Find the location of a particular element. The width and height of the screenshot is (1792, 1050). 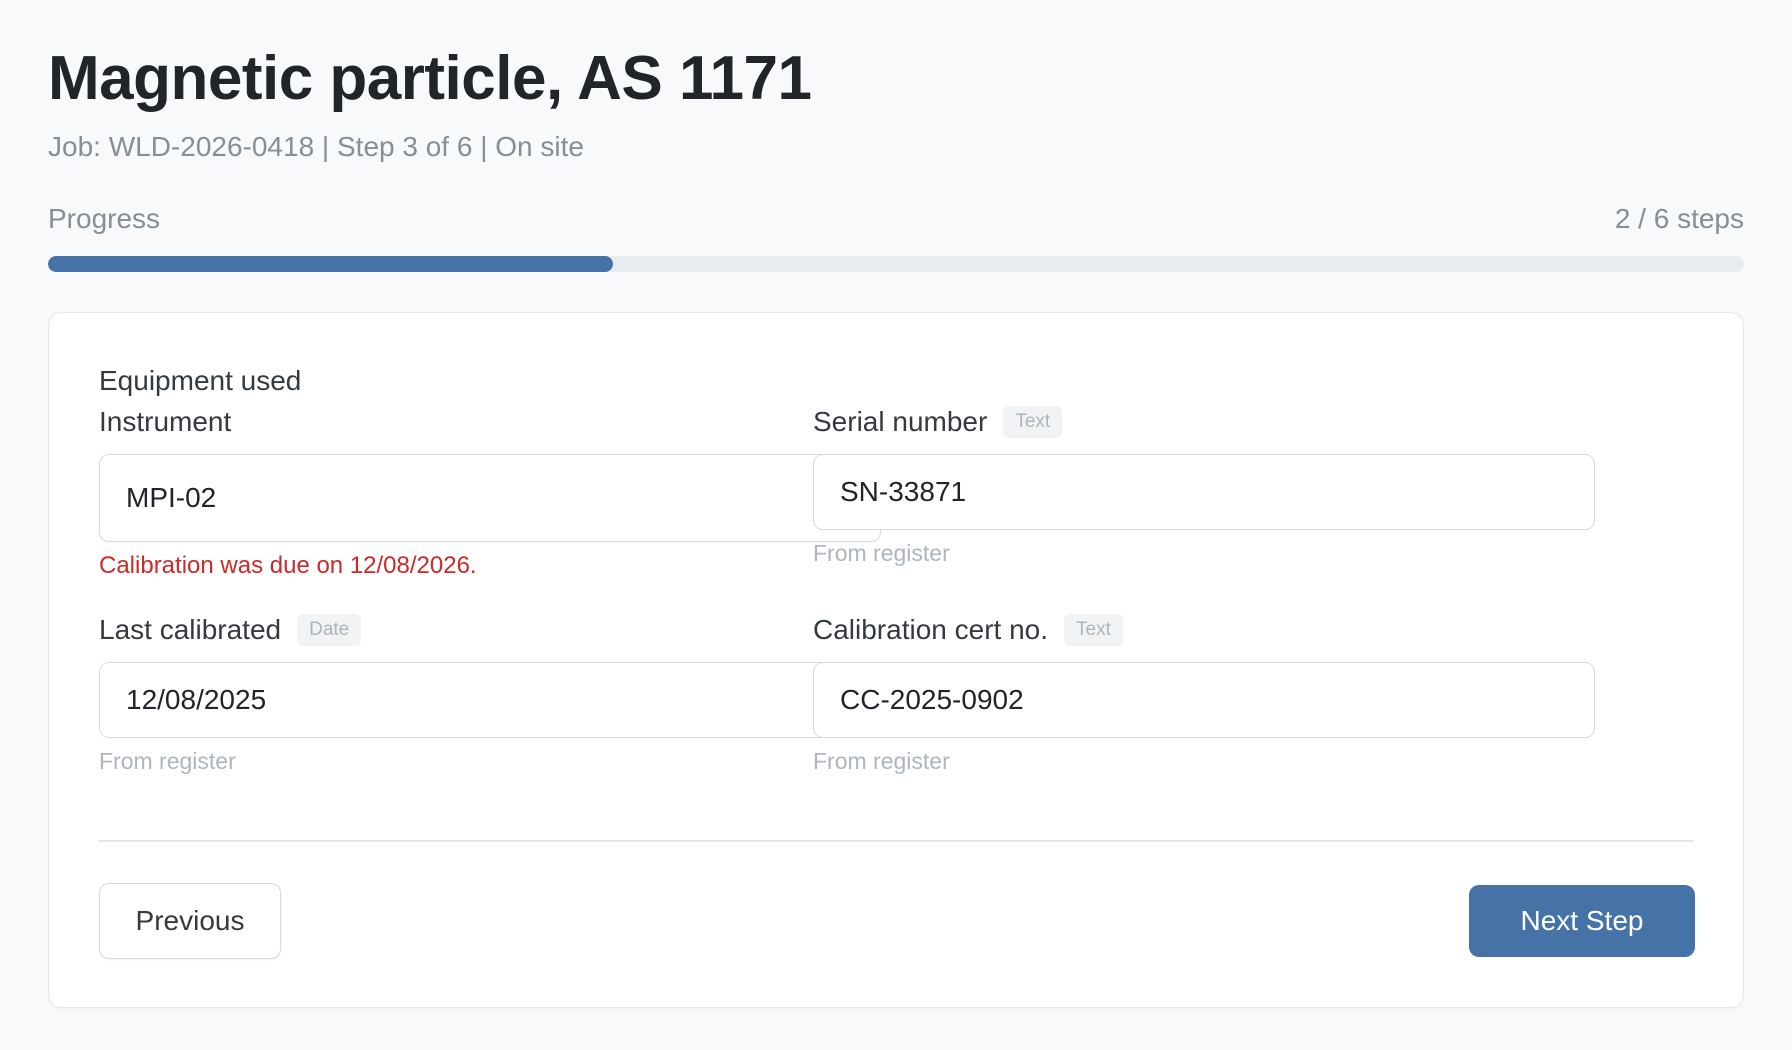

instrument-select-value: MPI-02 is located at coordinates (171, 497).